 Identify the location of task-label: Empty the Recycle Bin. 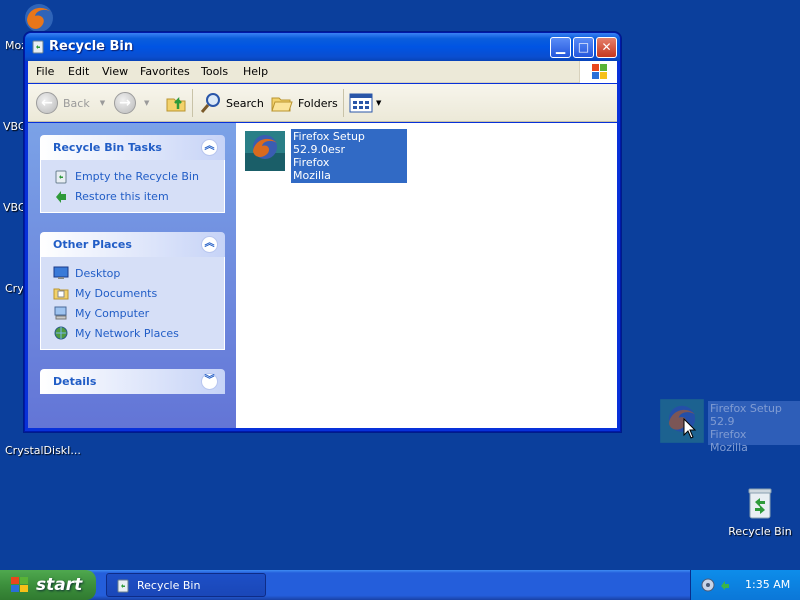
(137, 176).